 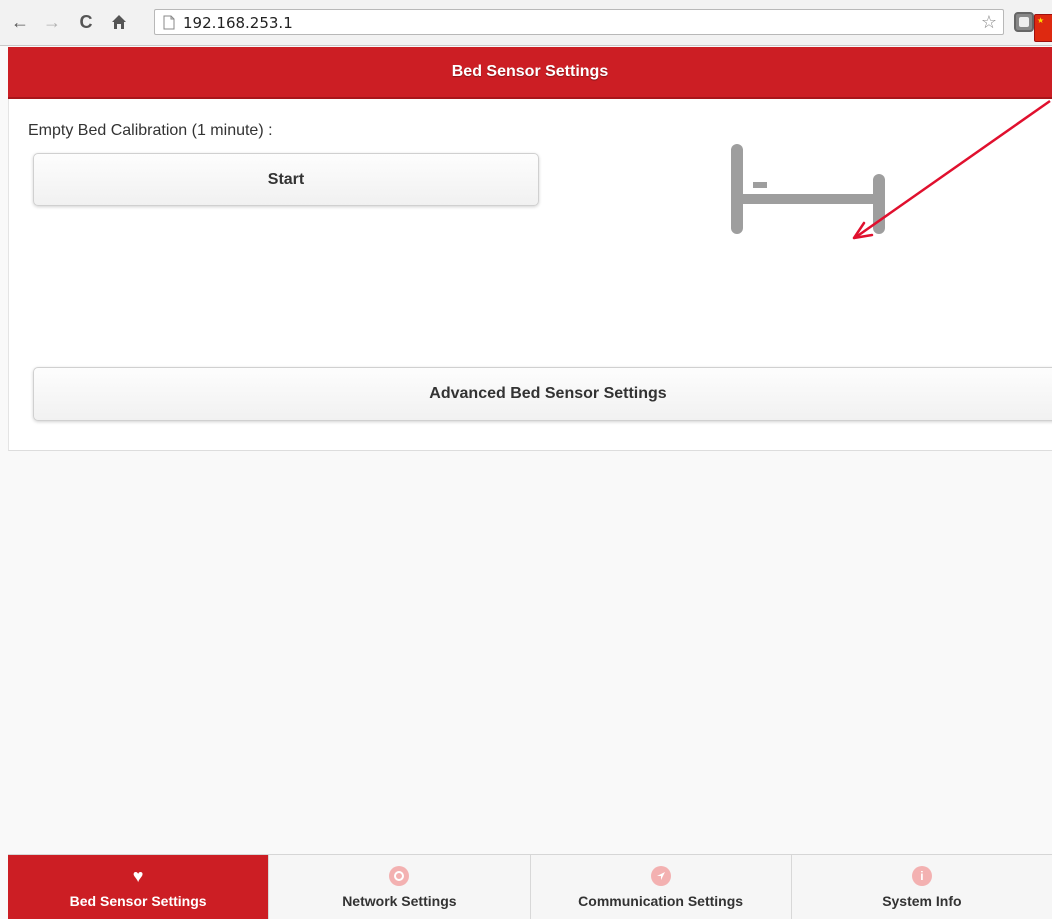 I want to click on start-calibration-button: Start, so click(x=286, y=179).